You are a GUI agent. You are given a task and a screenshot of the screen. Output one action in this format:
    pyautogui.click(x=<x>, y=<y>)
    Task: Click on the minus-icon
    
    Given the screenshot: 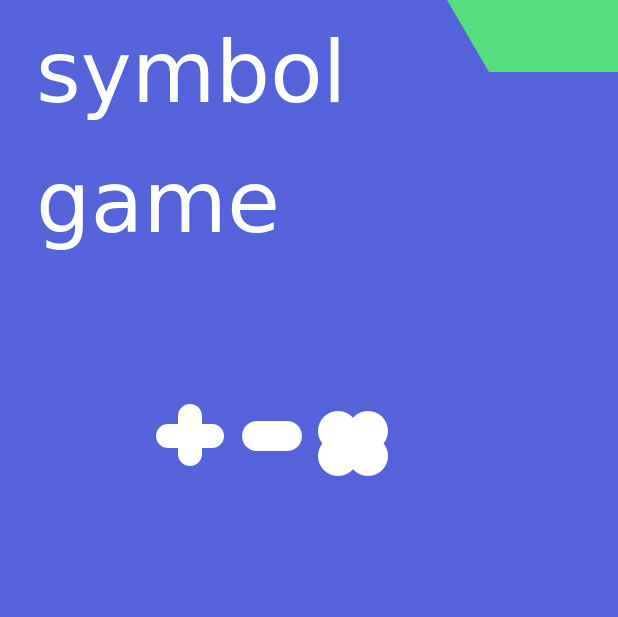 What is the action you would take?
    pyautogui.click(x=272, y=436)
    